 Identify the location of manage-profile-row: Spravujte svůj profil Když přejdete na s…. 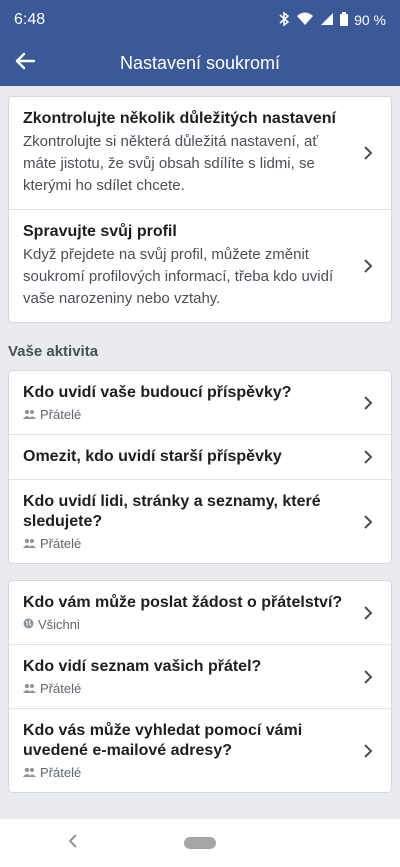
(200, 265).